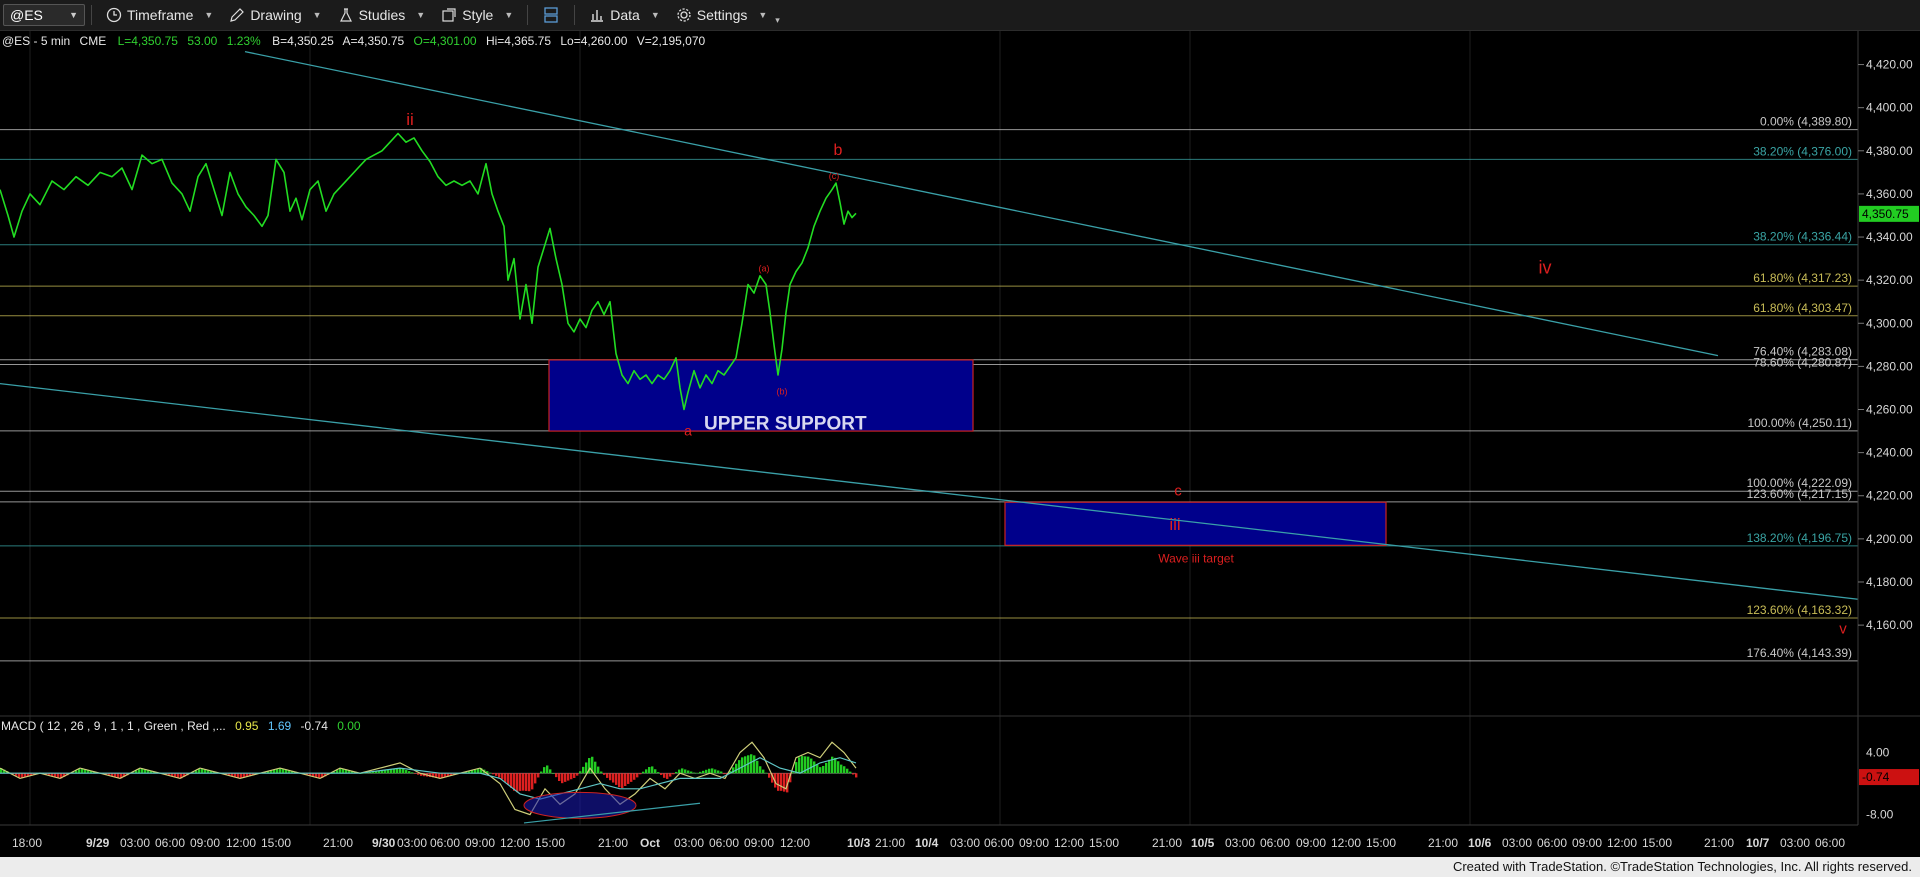 The height and width of the screenshot is (877, 1920). Describe the element at coordinates (44, 15) in the screenshot. I see `symbol-selector: @ES ▼` at that location.